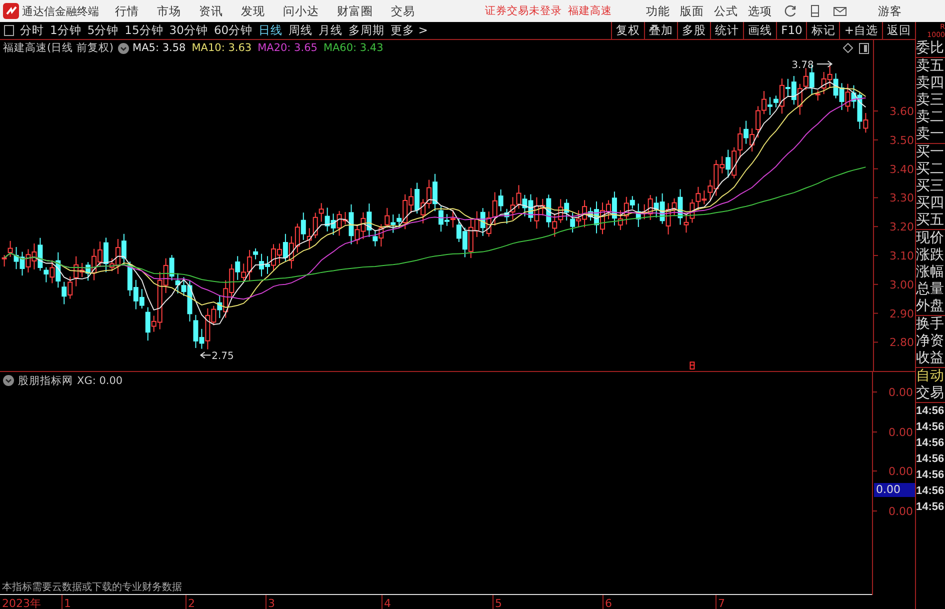 The height and width of the screenshot is (609, 945). I want to click on price-tick-label: 2.90, so click(902, 313).